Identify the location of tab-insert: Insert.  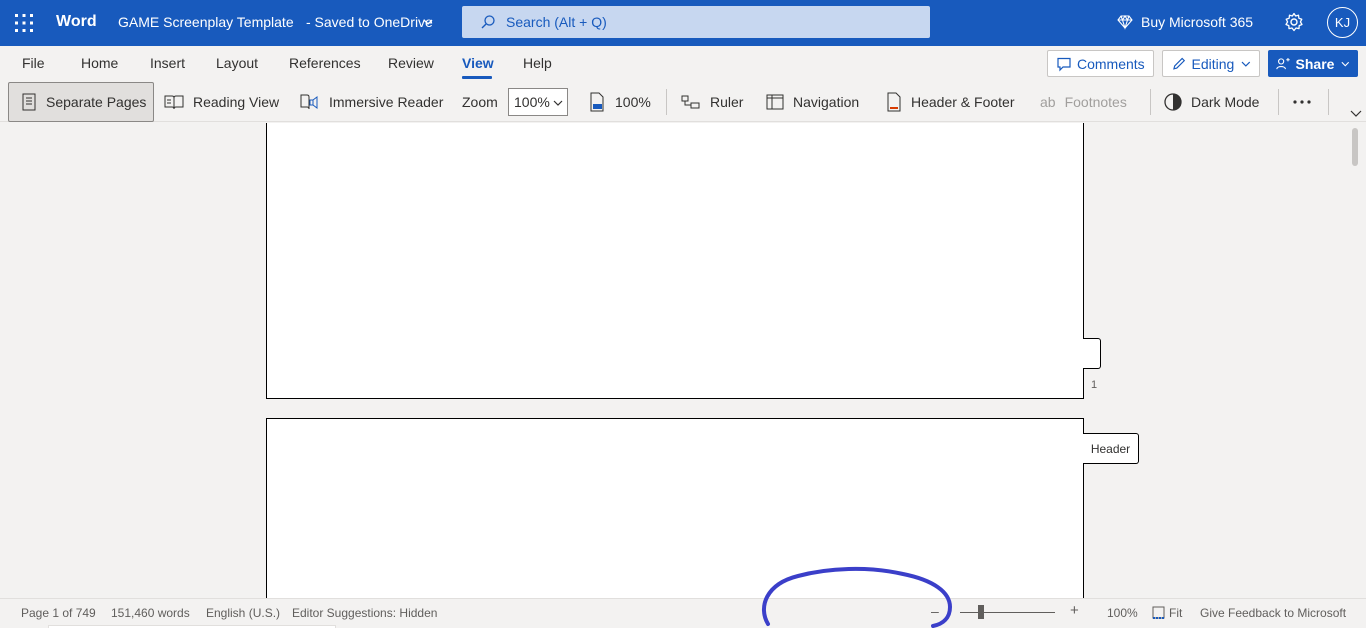
(167, 63).